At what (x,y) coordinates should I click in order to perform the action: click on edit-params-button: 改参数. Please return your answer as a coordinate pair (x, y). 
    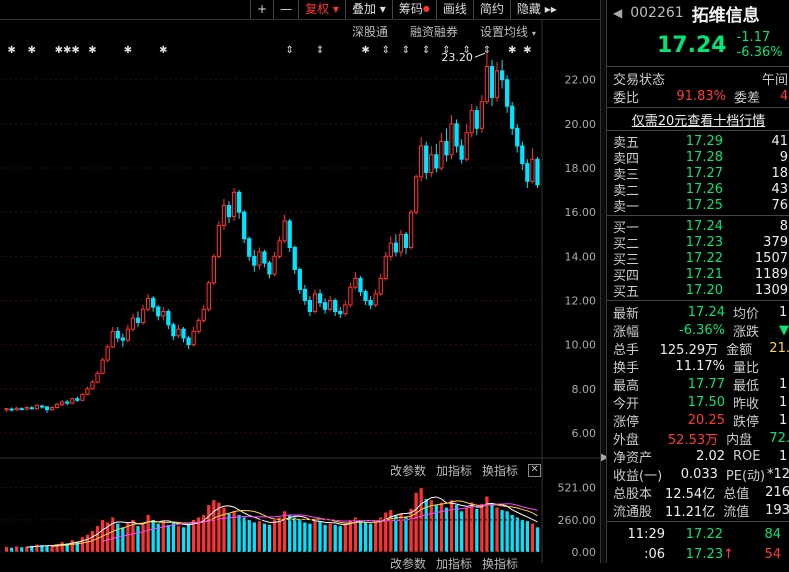
    Looking at the image, I should click on (408, 470).